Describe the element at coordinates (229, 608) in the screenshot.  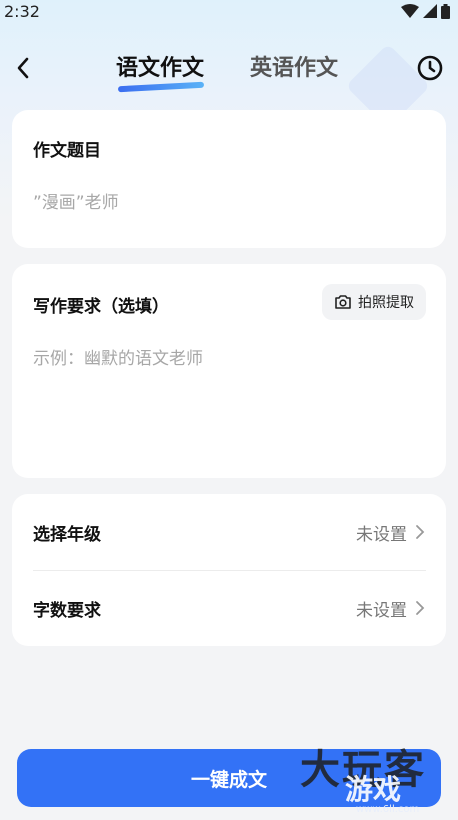
I see `word-count-row: 字数要求 未设置` at that location.